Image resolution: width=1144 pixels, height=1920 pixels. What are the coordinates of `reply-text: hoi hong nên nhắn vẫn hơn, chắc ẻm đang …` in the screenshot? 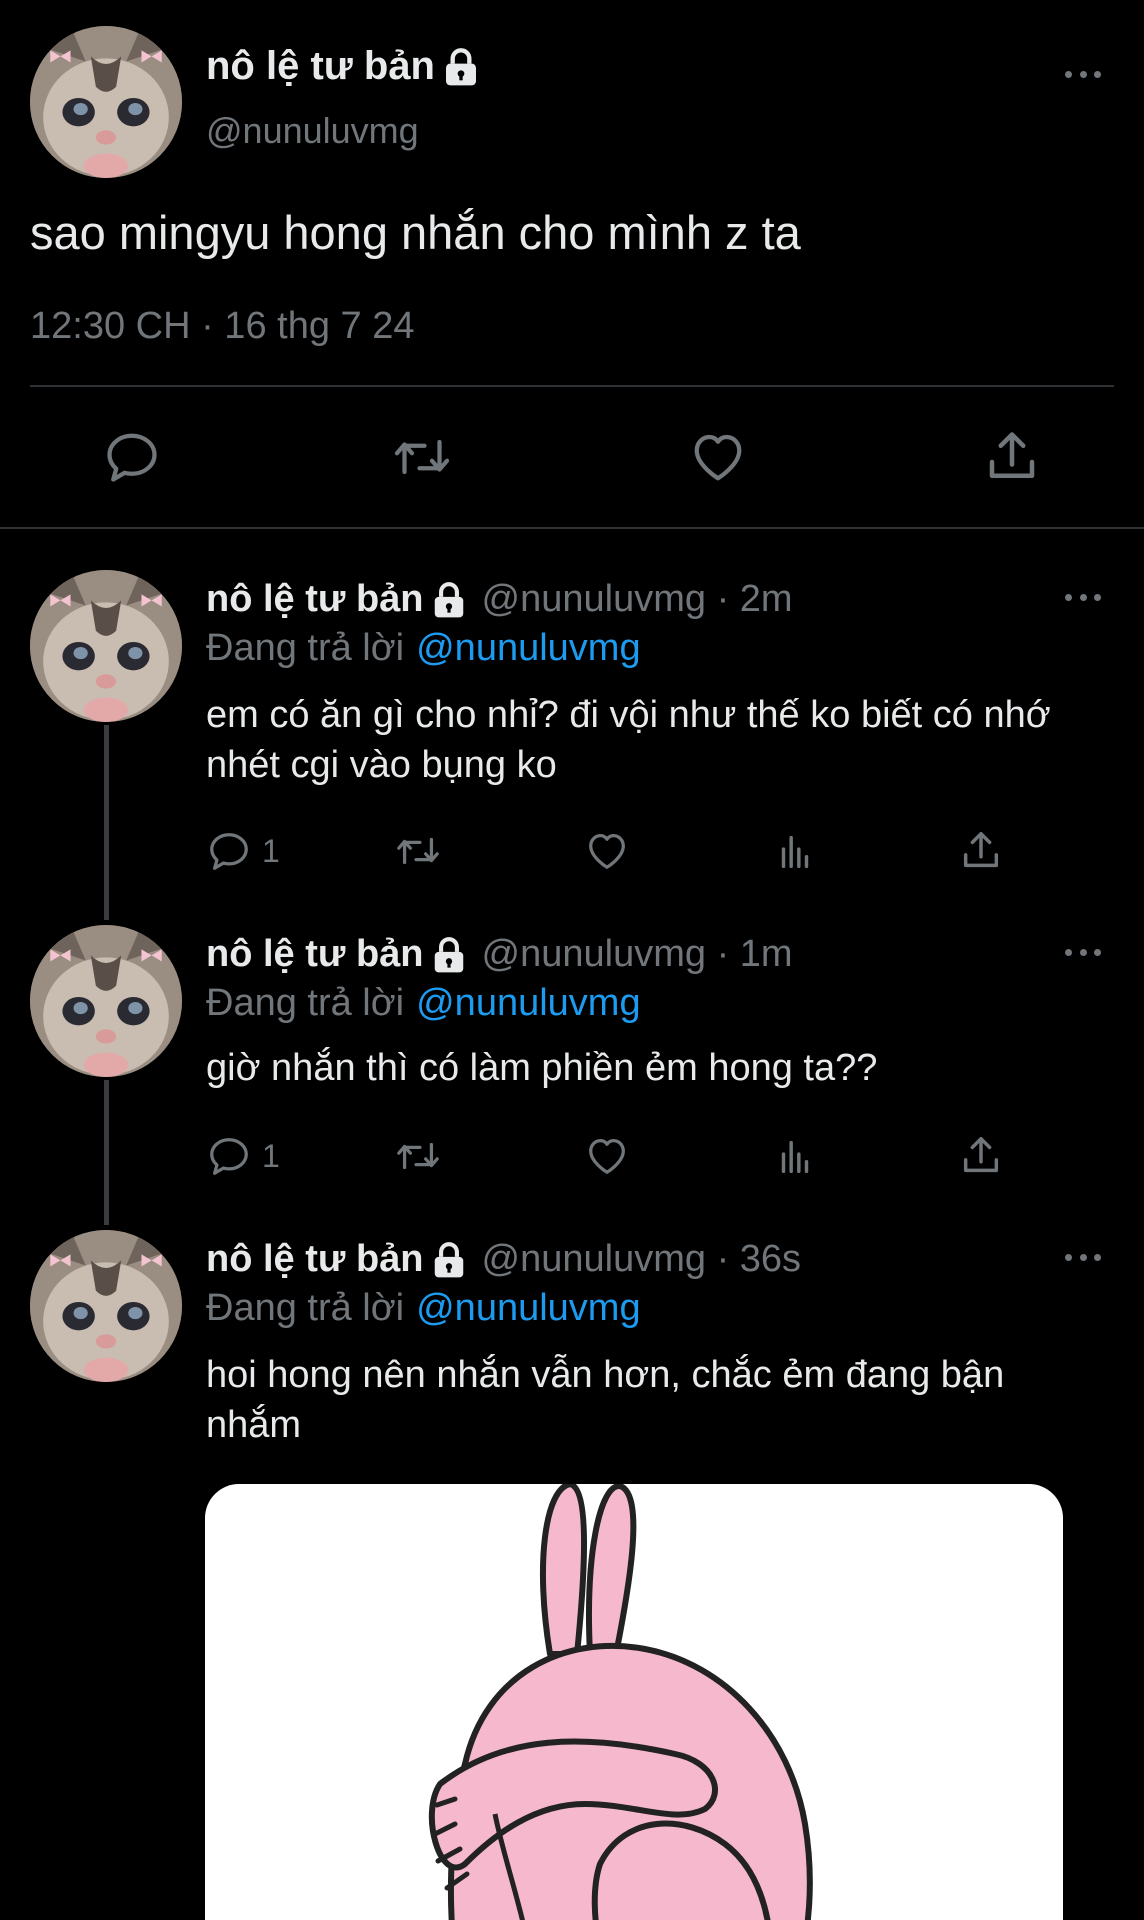 It's located at (605, 1400).